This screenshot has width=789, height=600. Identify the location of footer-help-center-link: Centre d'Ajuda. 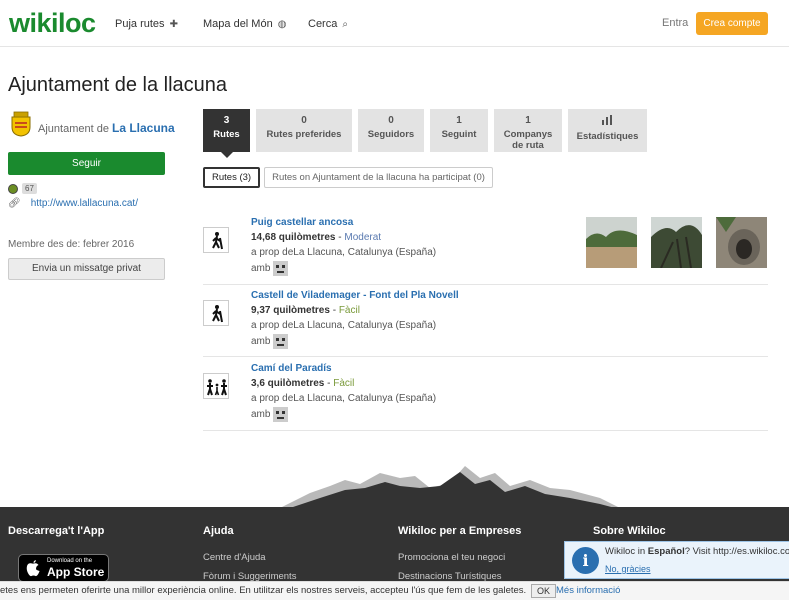
(234, 557).